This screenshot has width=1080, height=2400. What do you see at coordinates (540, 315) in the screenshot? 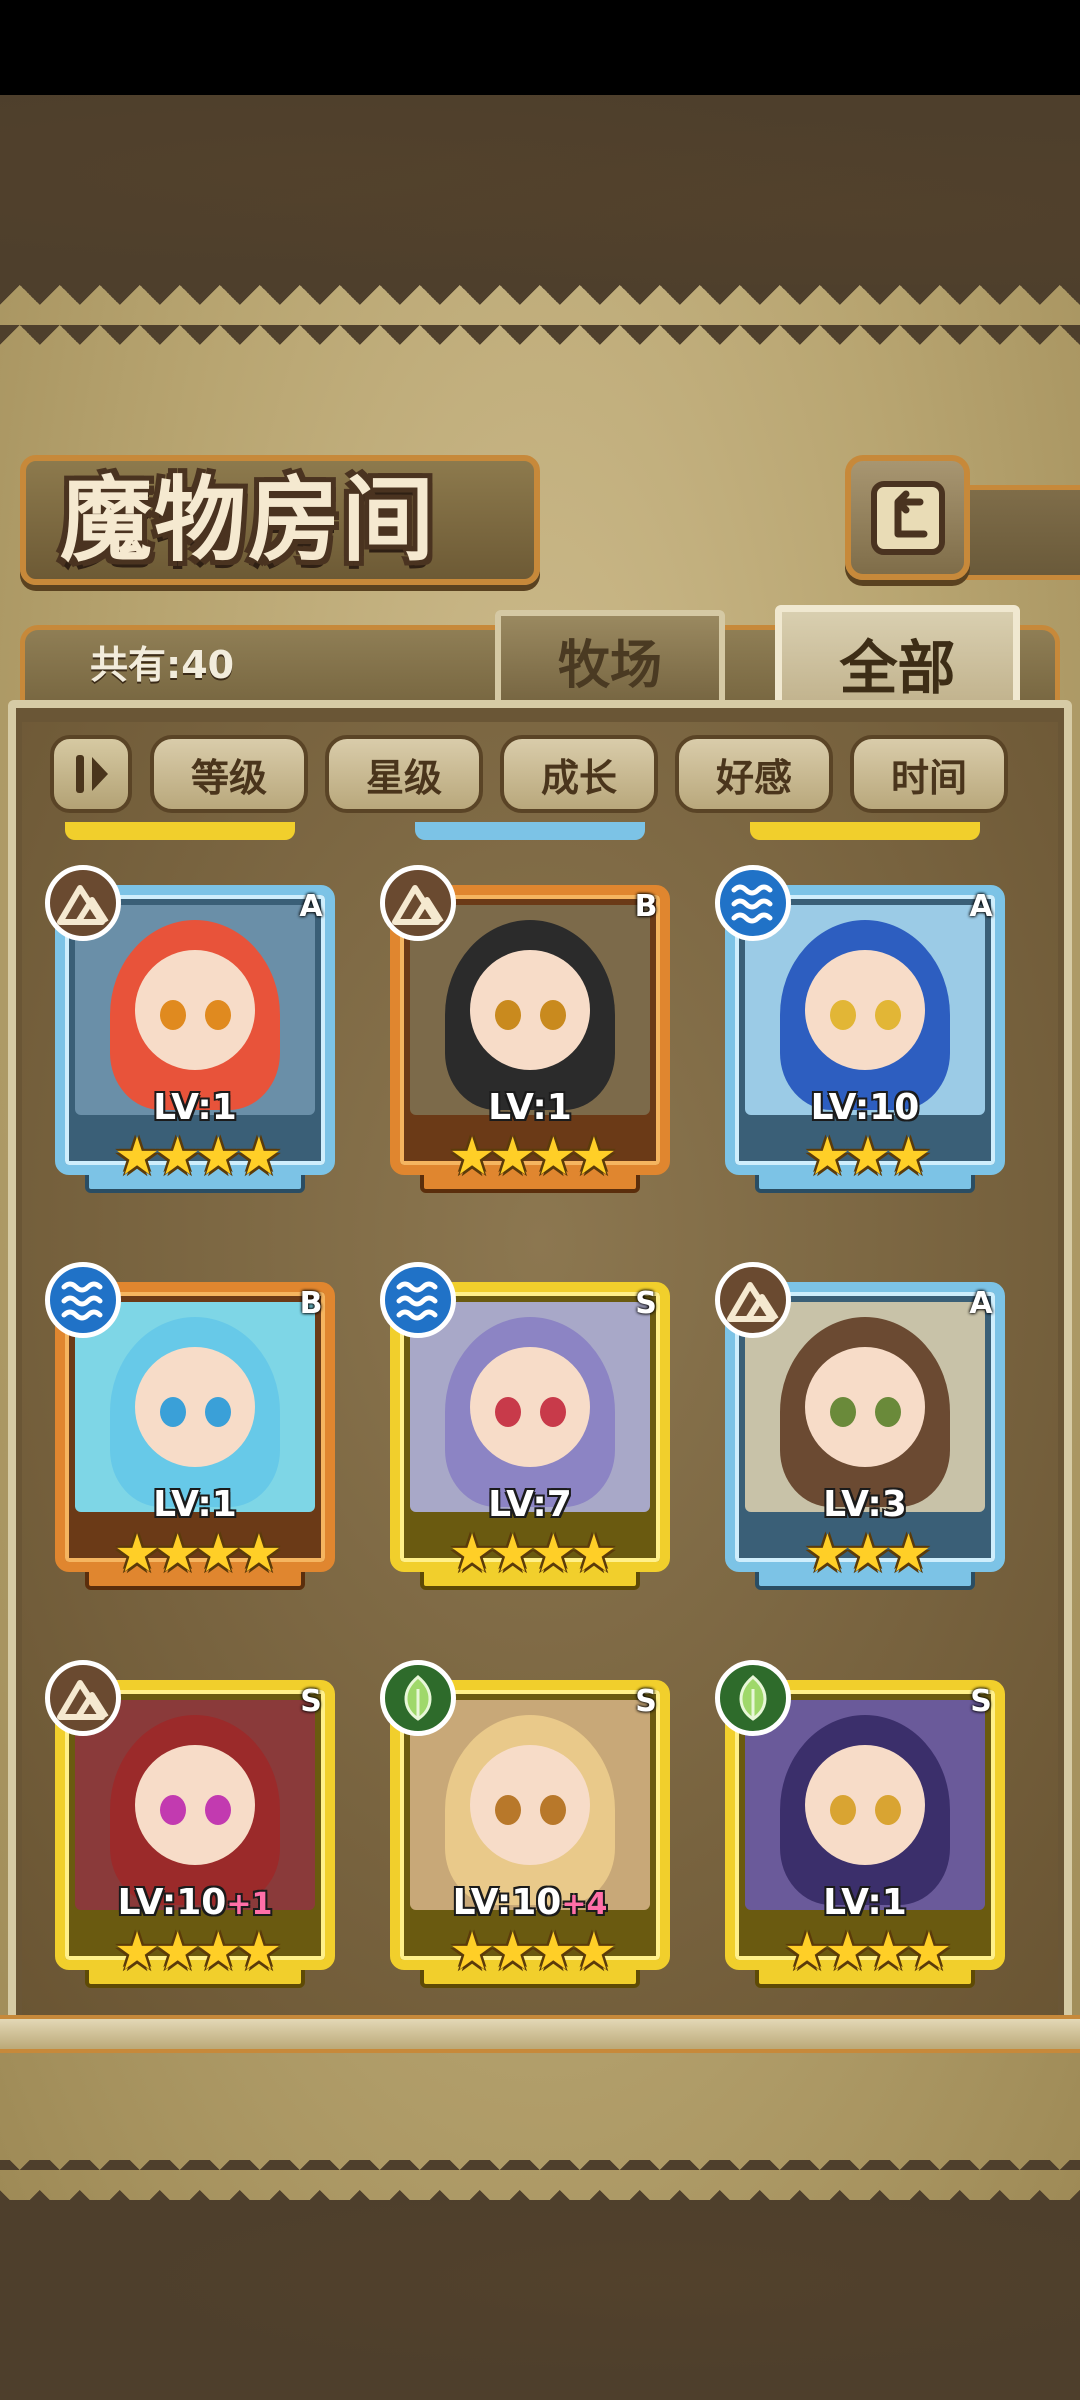
I see `torn-edge-top` at bounding box center [540, 315].